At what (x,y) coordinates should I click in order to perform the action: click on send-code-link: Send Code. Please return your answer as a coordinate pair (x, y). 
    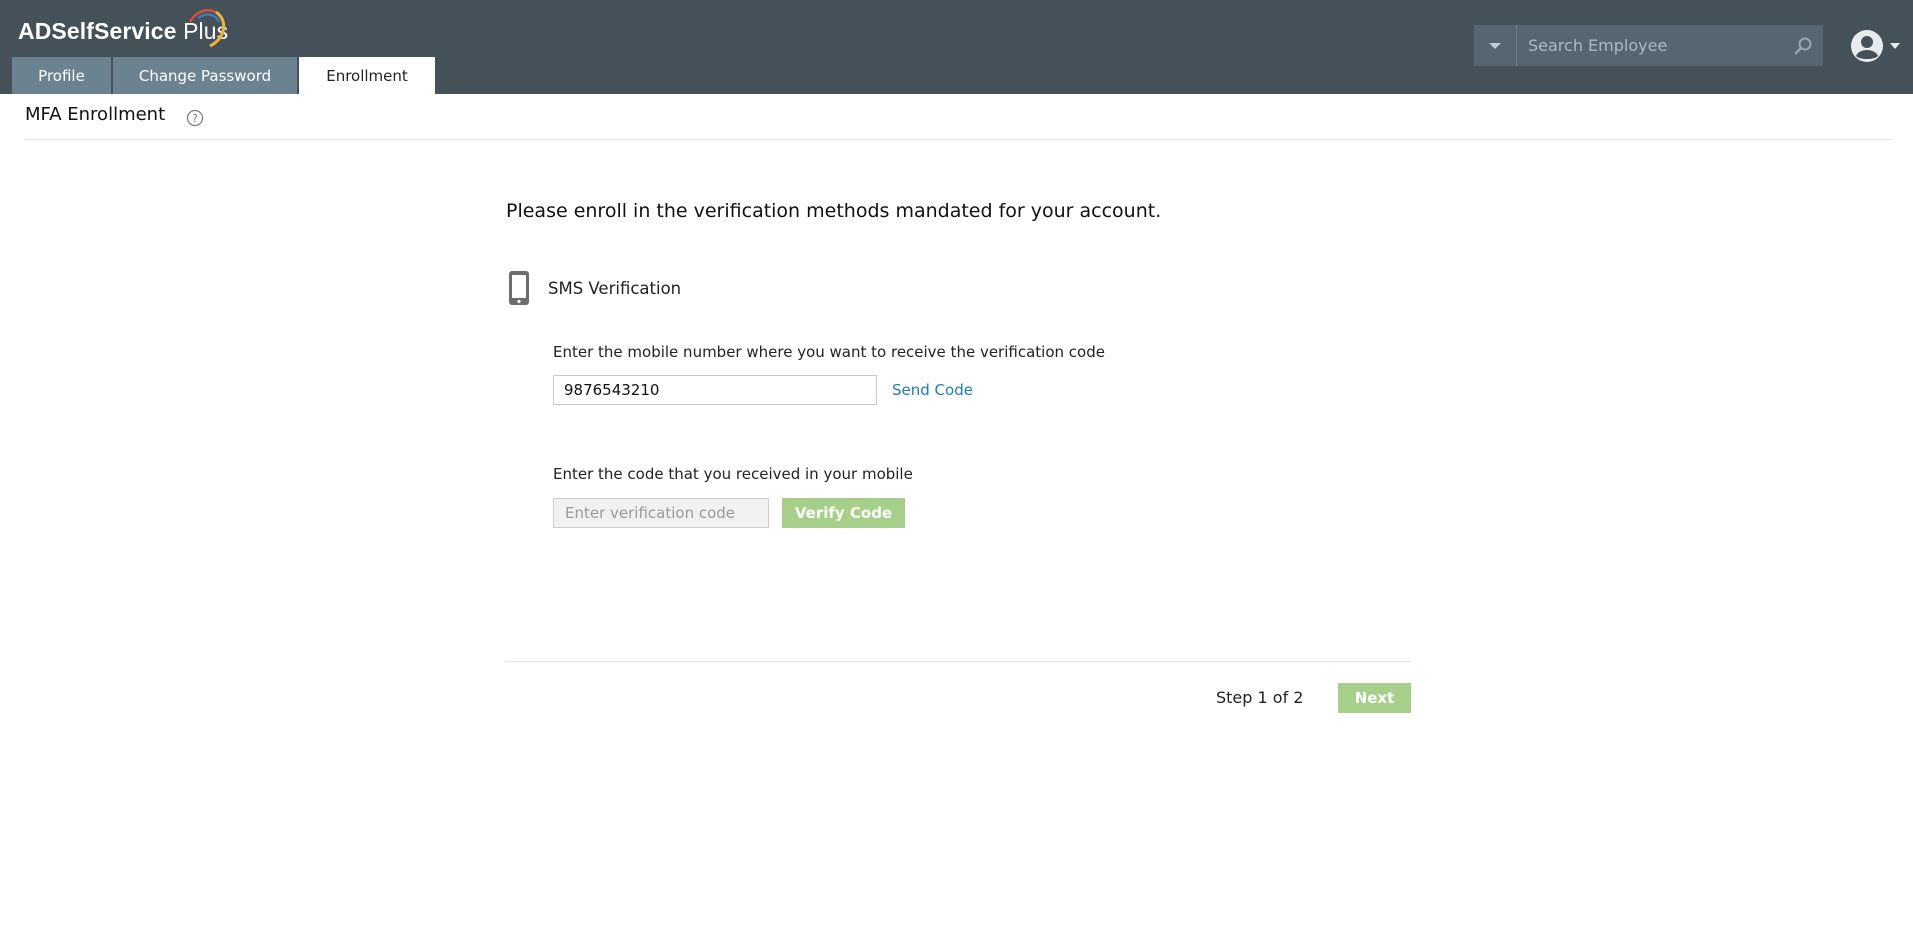
    Looking at the image, I should click on (932, 390).